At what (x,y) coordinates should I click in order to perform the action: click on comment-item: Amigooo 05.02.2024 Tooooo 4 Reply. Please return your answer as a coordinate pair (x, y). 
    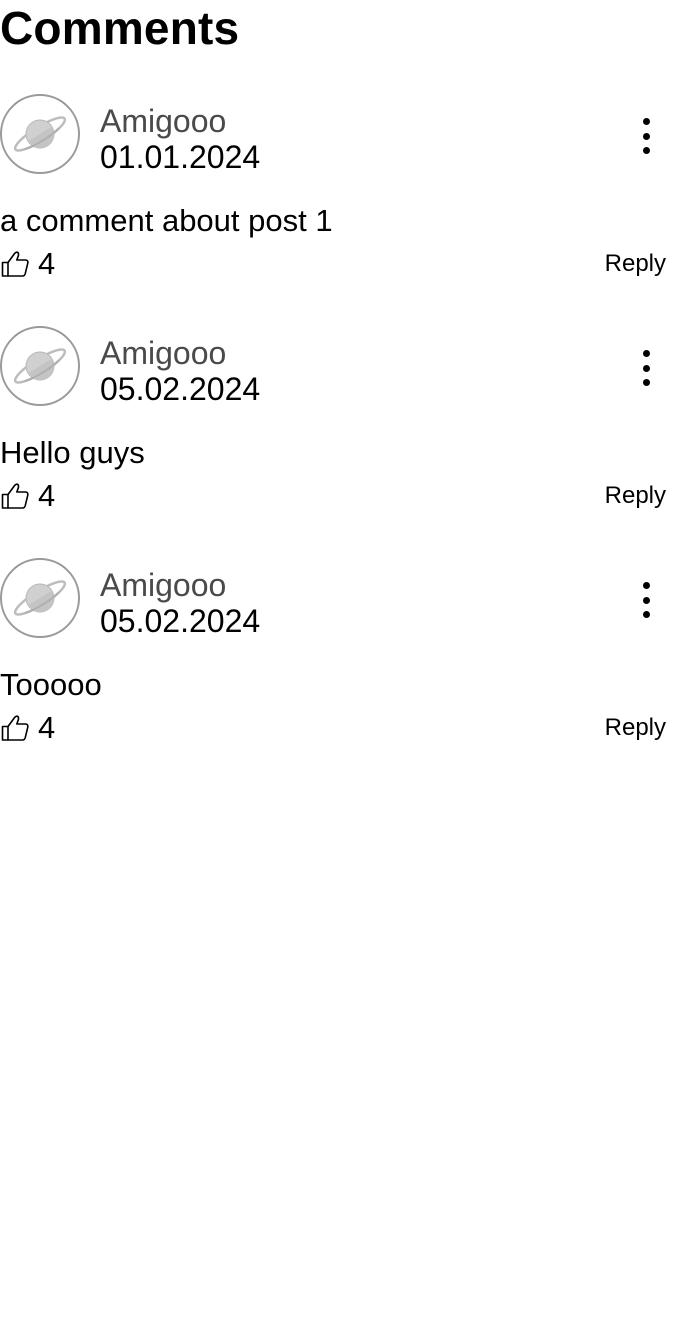
    Looking at the image, I should click on (343, 658).